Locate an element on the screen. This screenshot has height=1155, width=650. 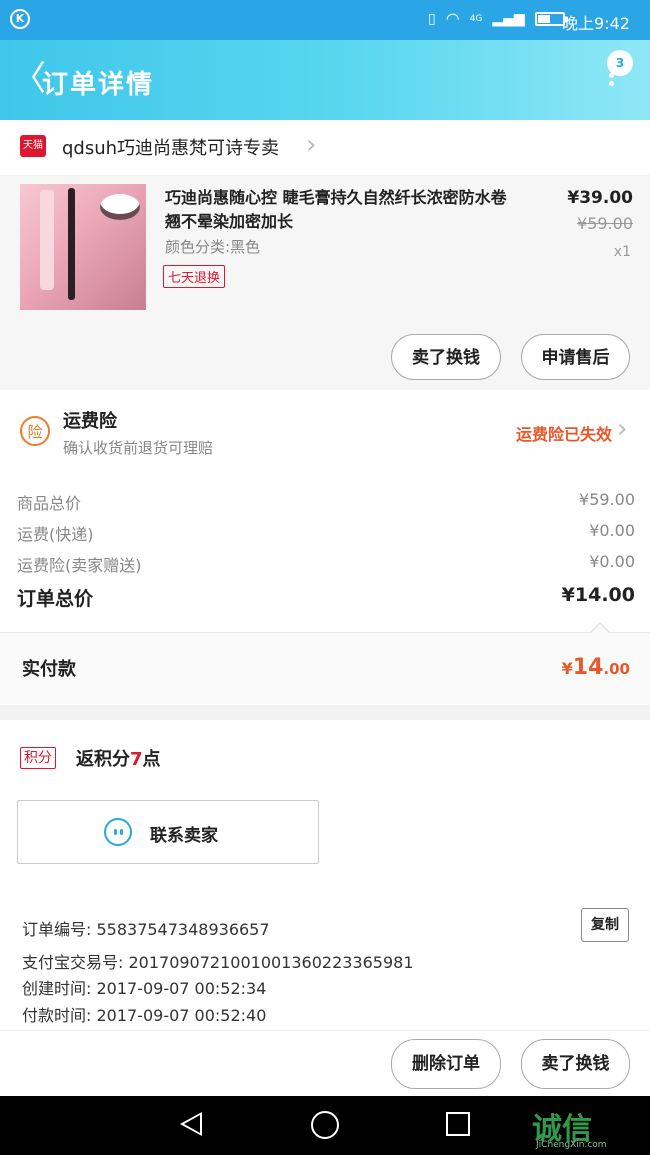
more-icon is located at coordinates (611, 79).